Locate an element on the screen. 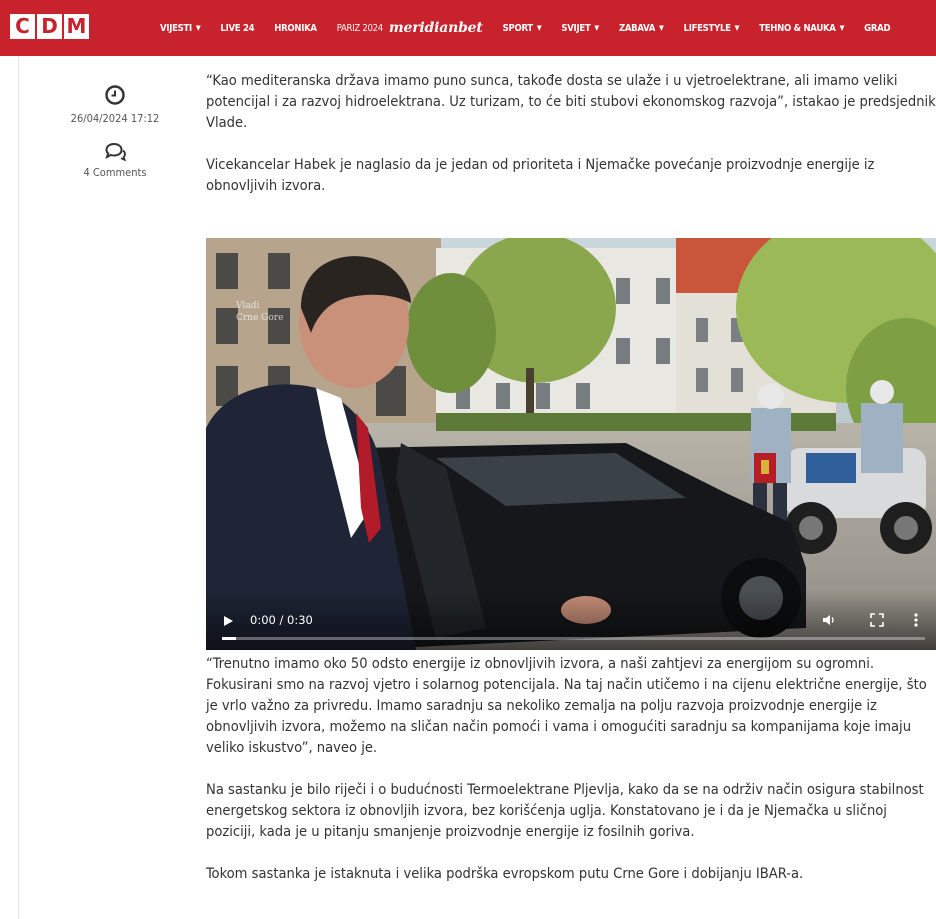 Image resolution: width=936 pixels, height=919 pixels. clock-icon is located at coordinates (115, 95).